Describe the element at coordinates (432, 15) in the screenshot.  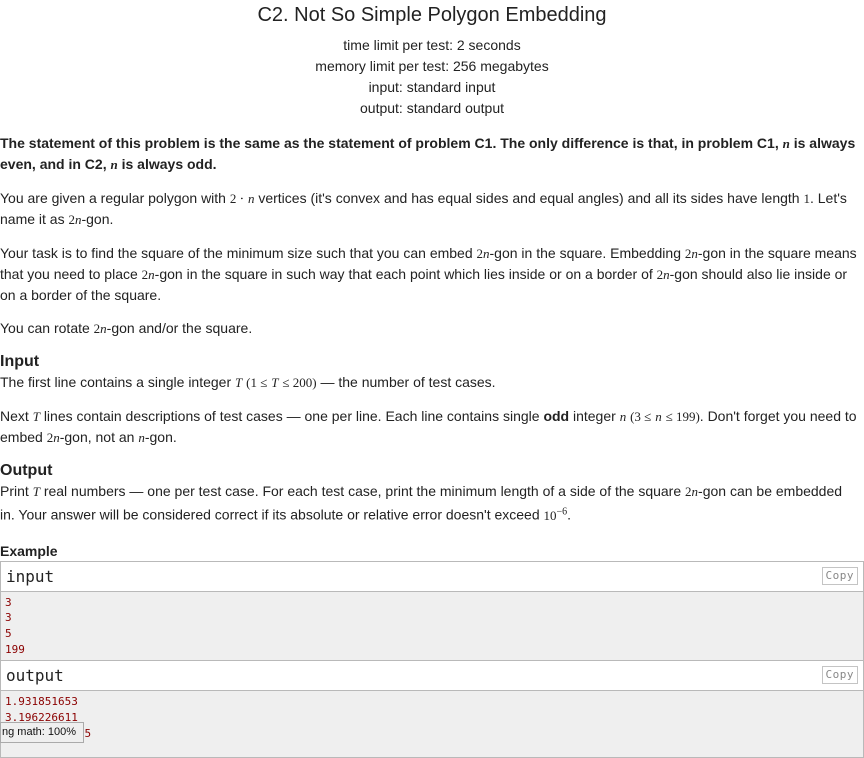
I see `page-title: C2. Not So Simple Polygon Embedding` at that location.